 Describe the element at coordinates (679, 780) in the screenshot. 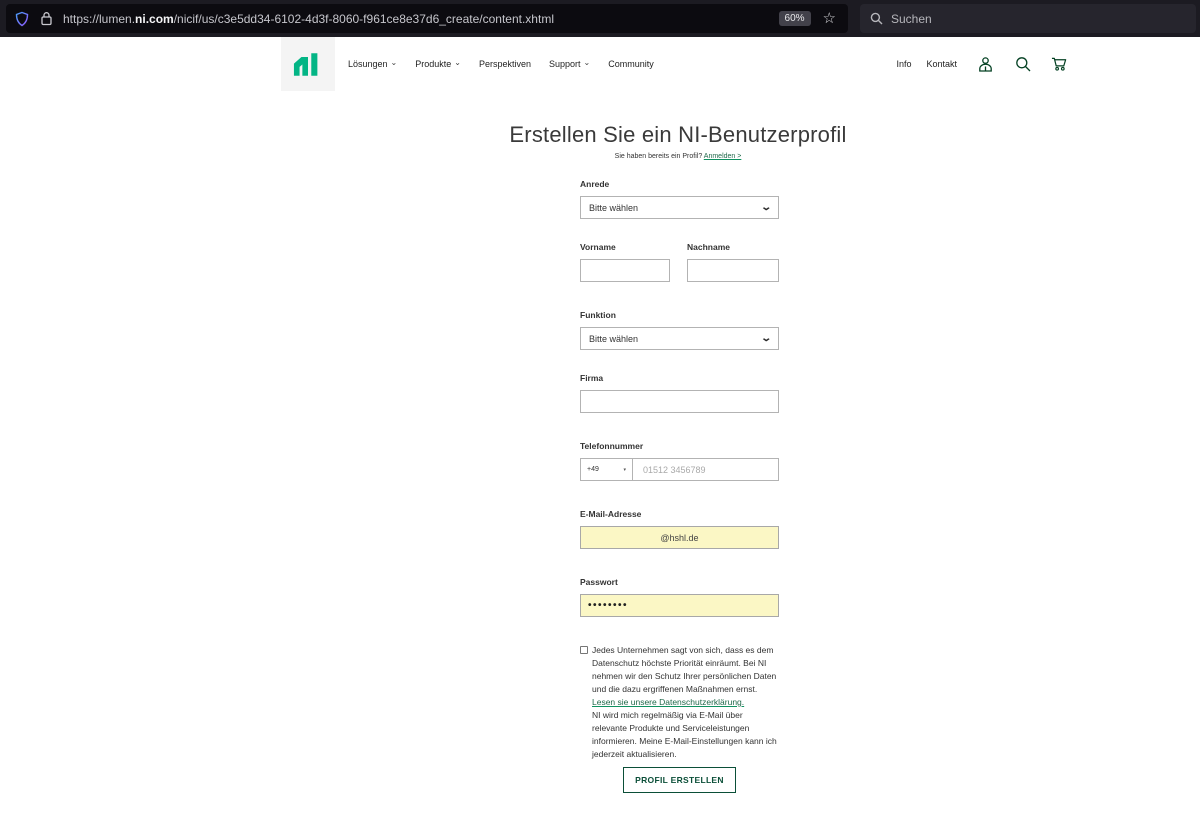

I see `profil-erstellen-button: PROFIL ERSTELLEN` at that location.